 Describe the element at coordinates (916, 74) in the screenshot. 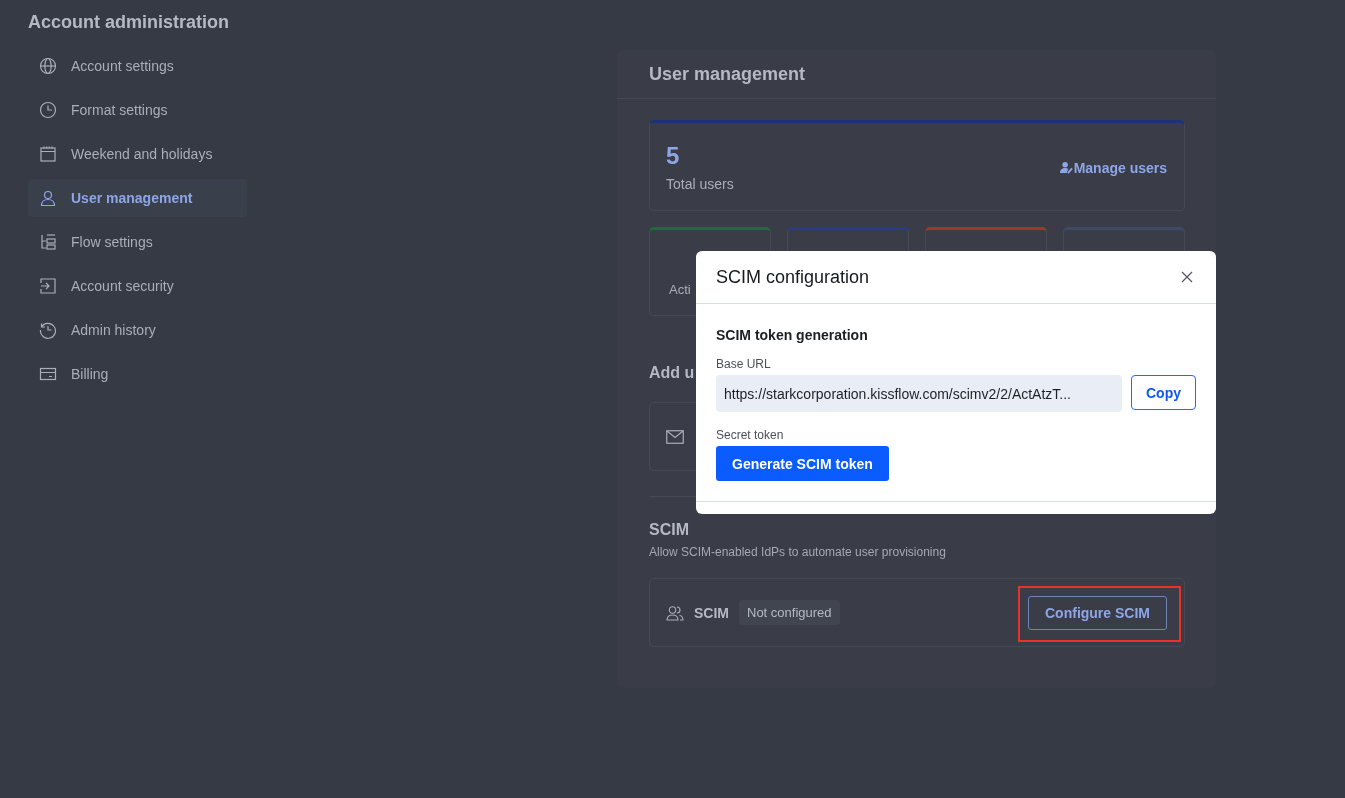

I see `panel-title: User management` at that location.